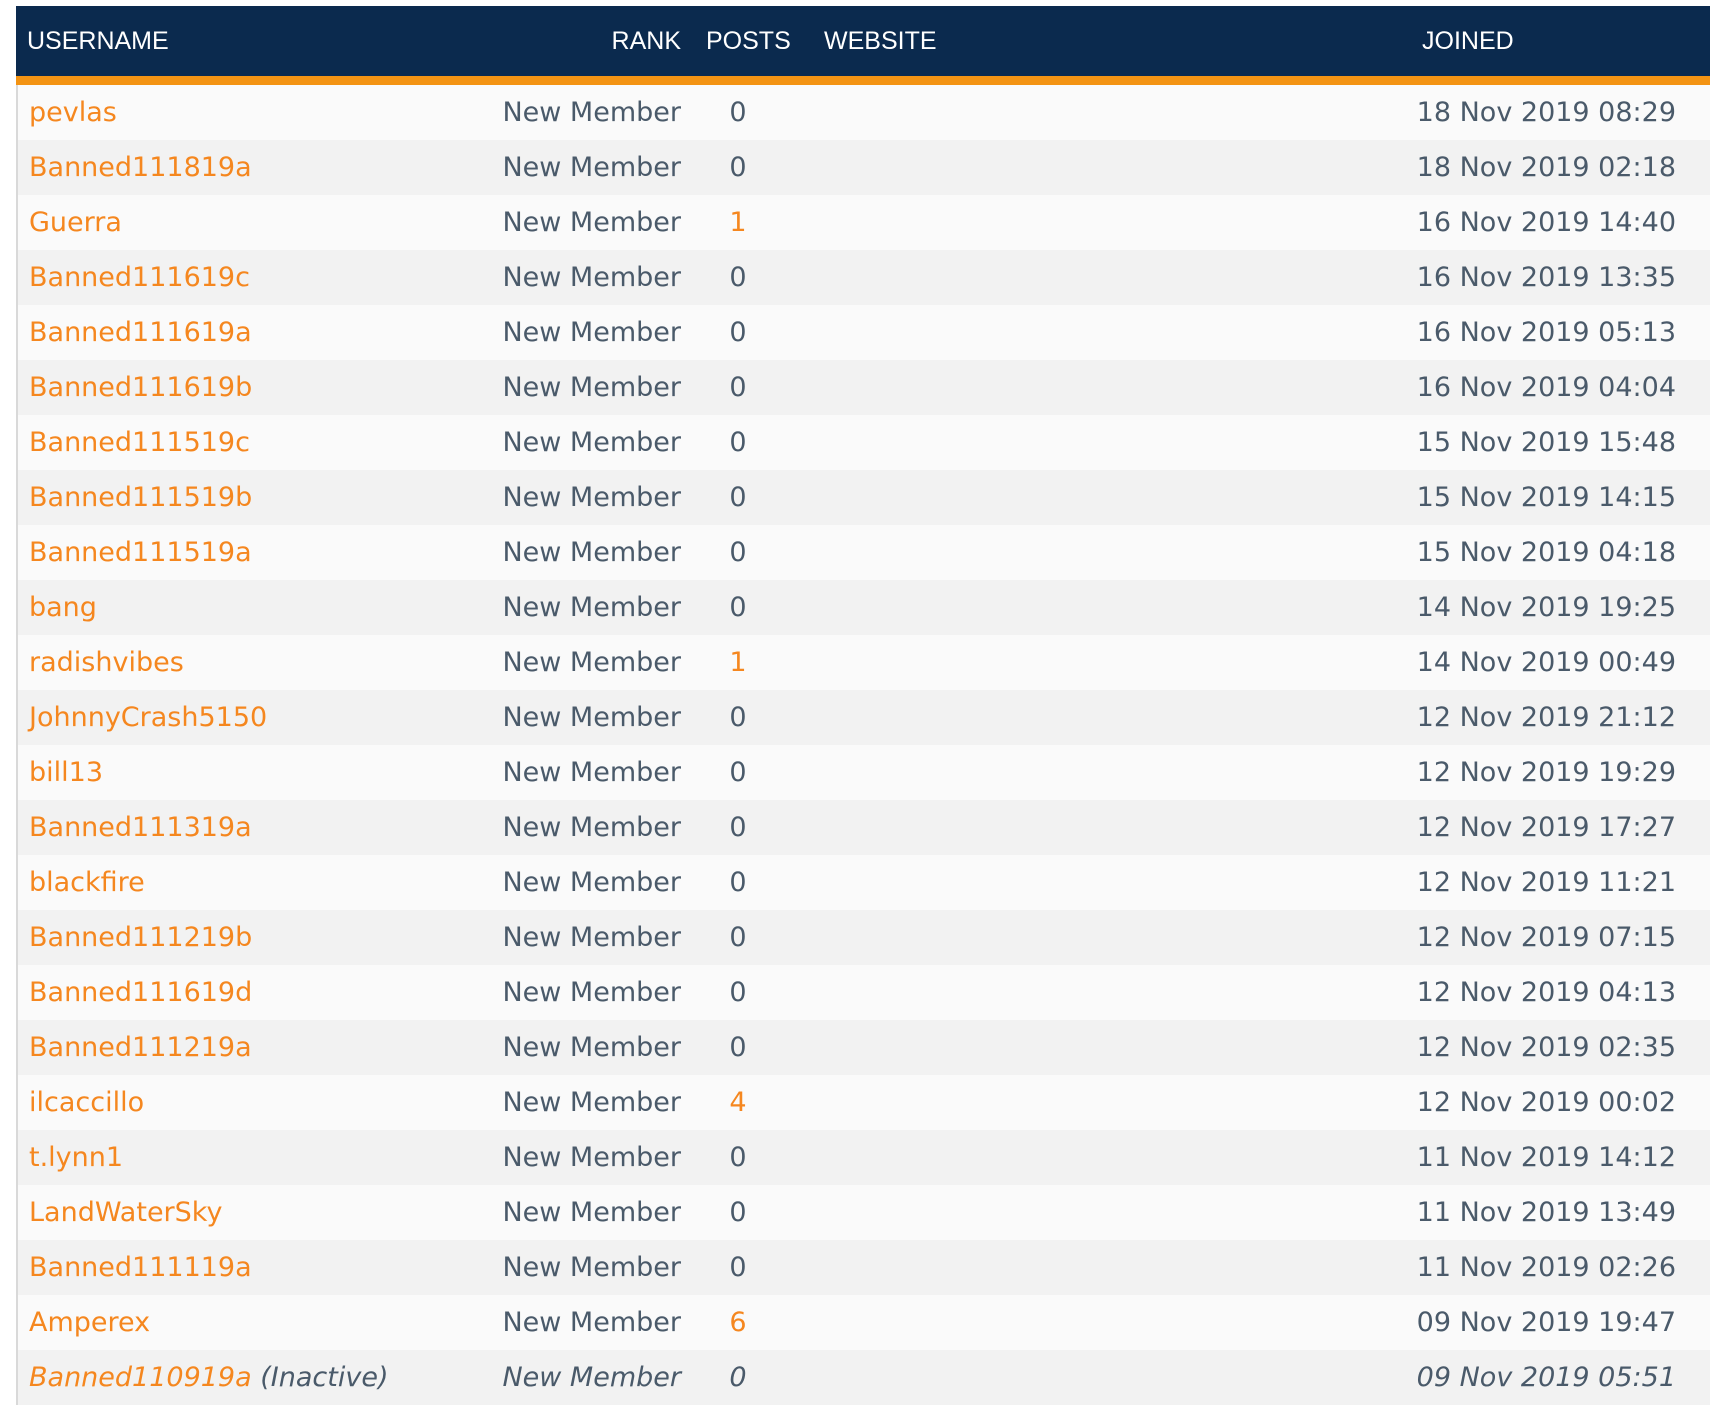 The image size is (1710, 1414). I want to click on username-link: Banned111519b, so click(140, 497).